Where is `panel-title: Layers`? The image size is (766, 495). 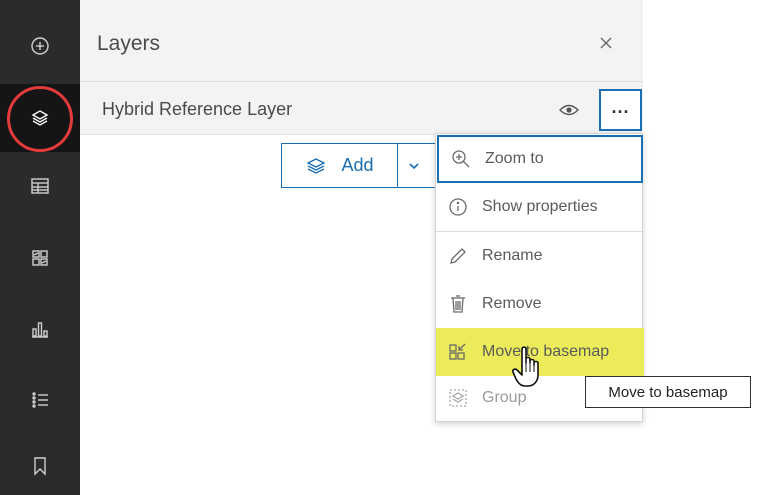 panel-title: Layers is located at coordinates (129, 43).